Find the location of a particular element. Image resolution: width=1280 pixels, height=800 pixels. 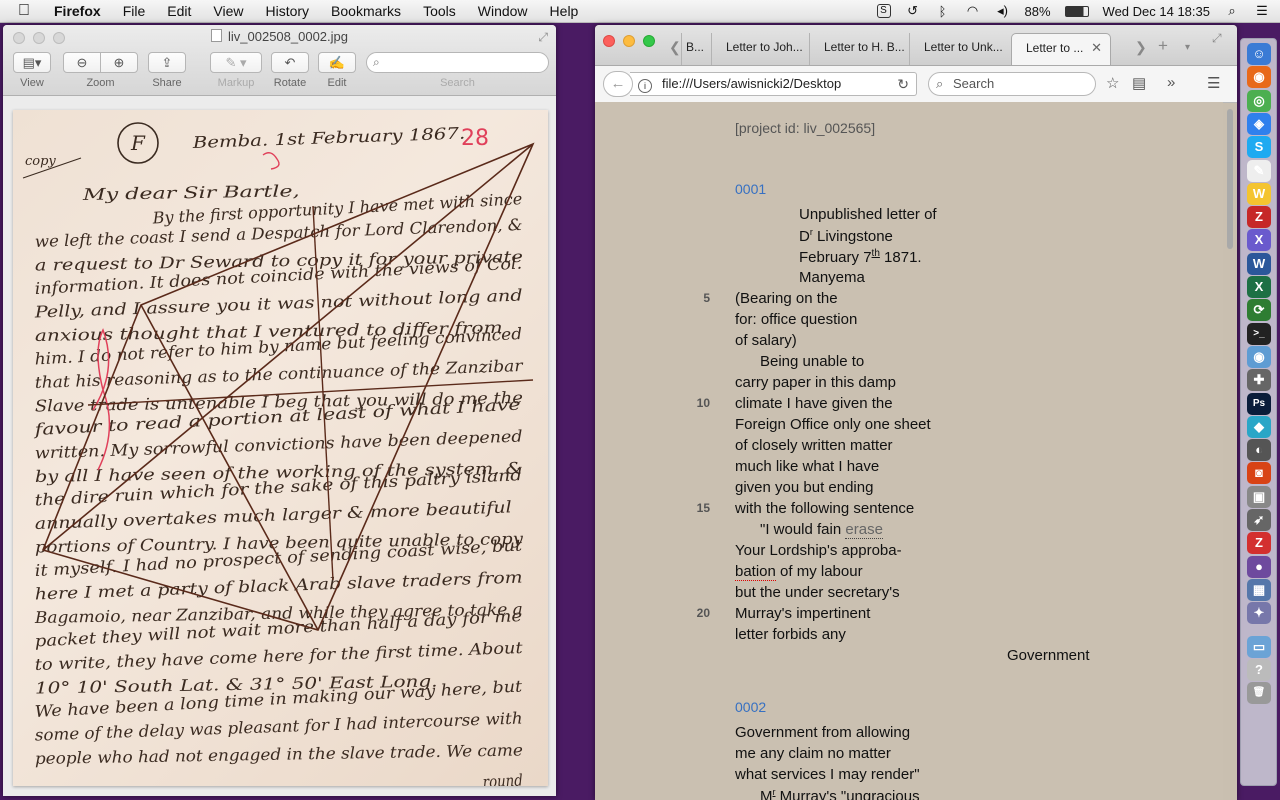

wifi-icon: ◠ is located at coordinates (973, 11).